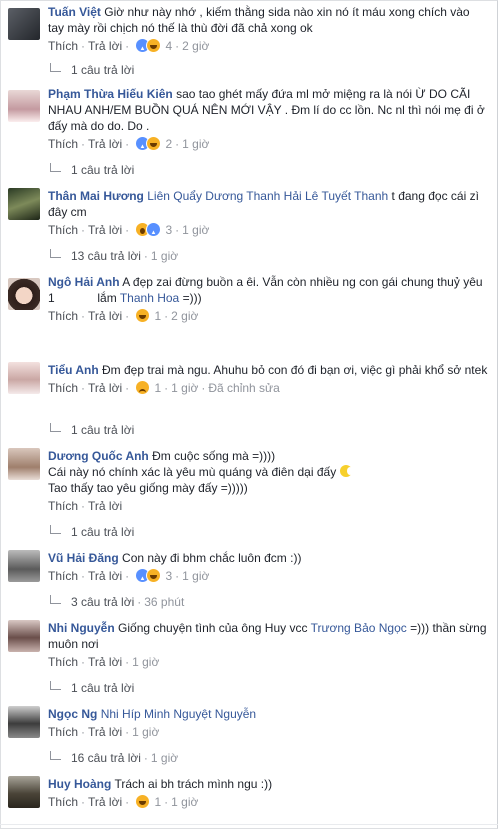 The image size is (498, 829). I want to click on comment-actions: Thích·Trả lời· 4·2 giờ, so click(268, 47).